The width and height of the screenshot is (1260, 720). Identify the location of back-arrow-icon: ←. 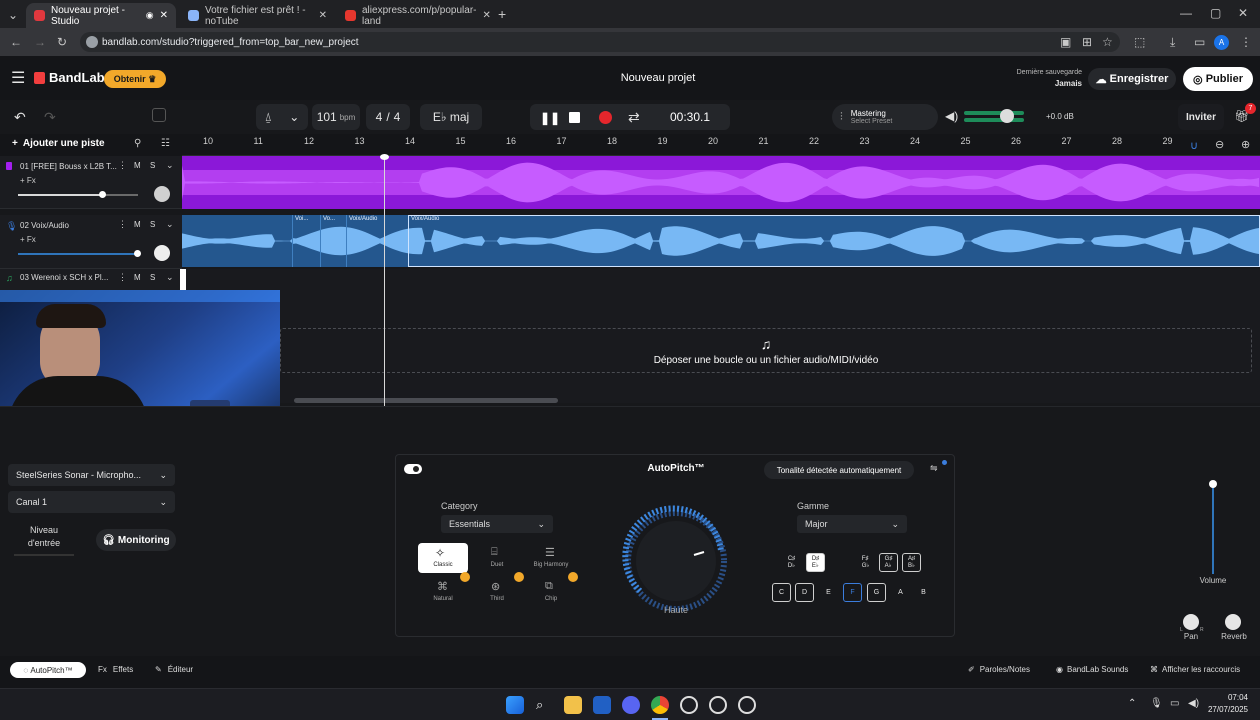
(16, 42).